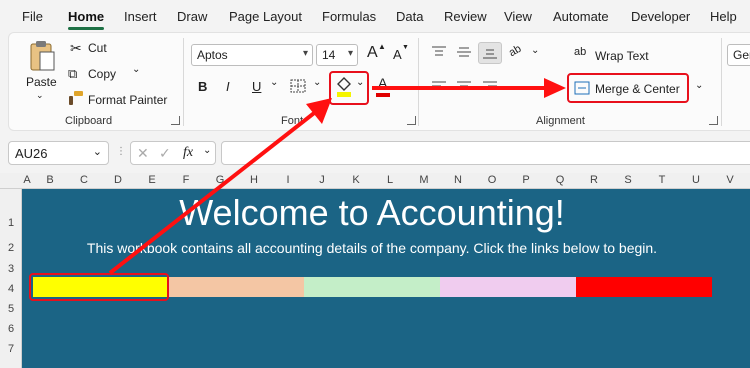  Describe the element at coordinates (329, 55) in the screenshot. I see `font-size-value: 14` at that location.